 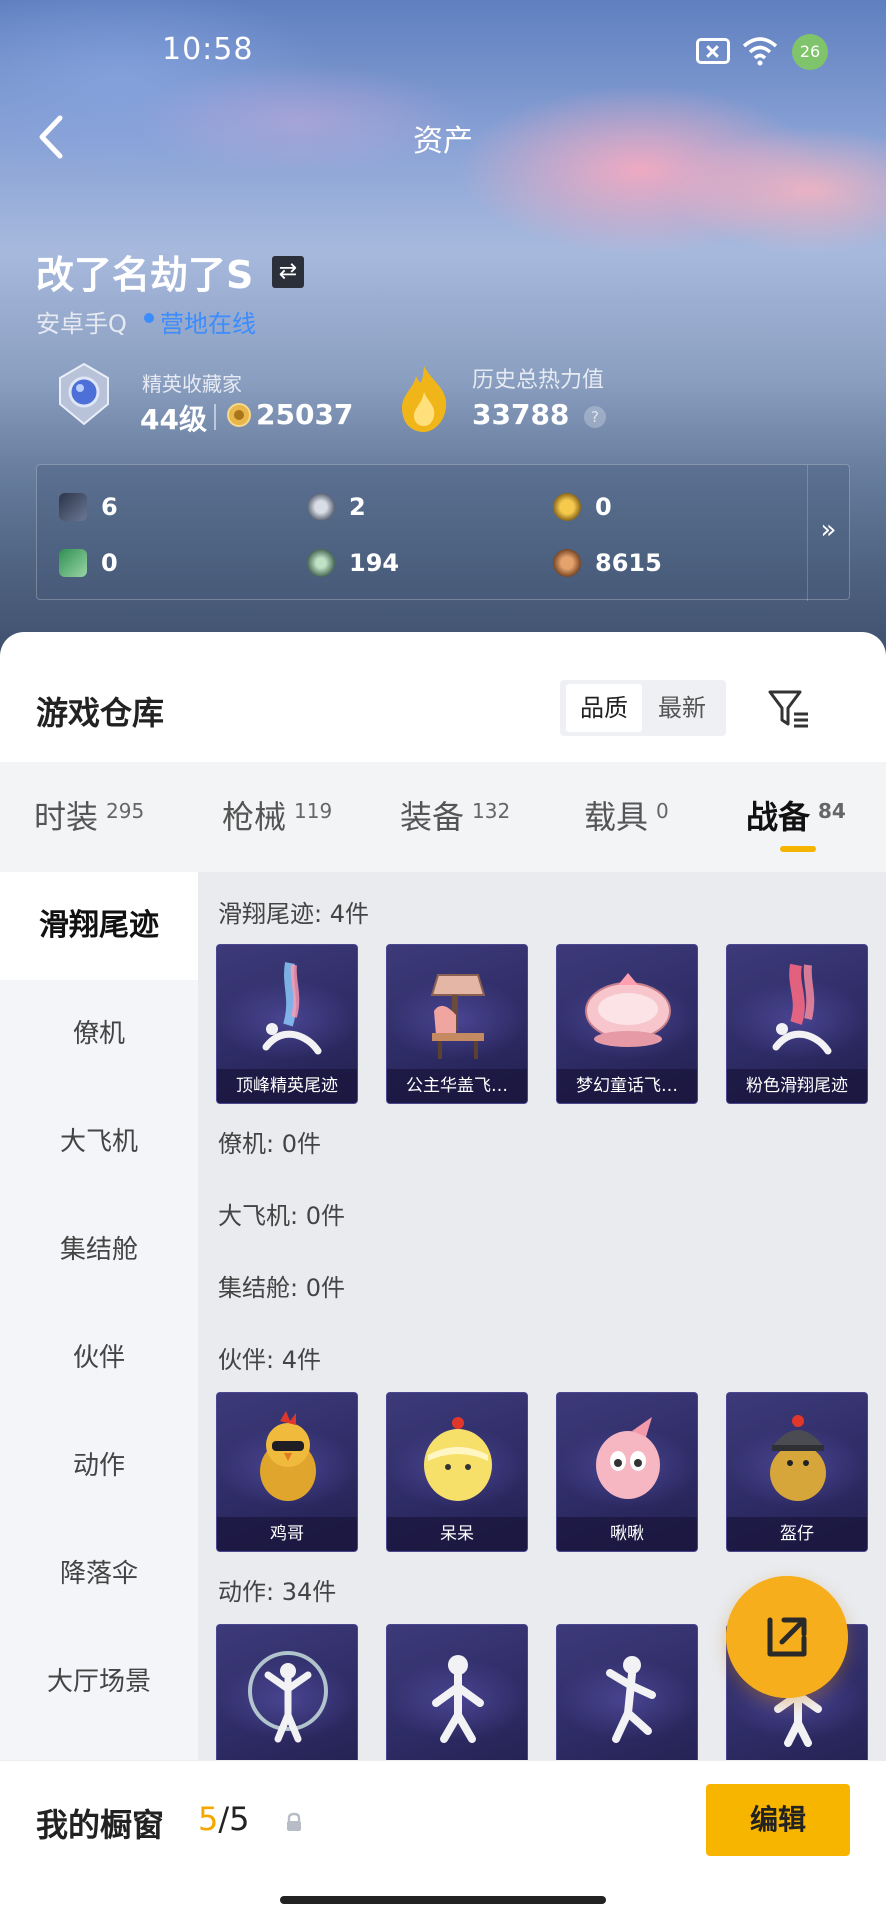 I want to click on tab-readiness: 战备 84, so click(x=796, y=815).